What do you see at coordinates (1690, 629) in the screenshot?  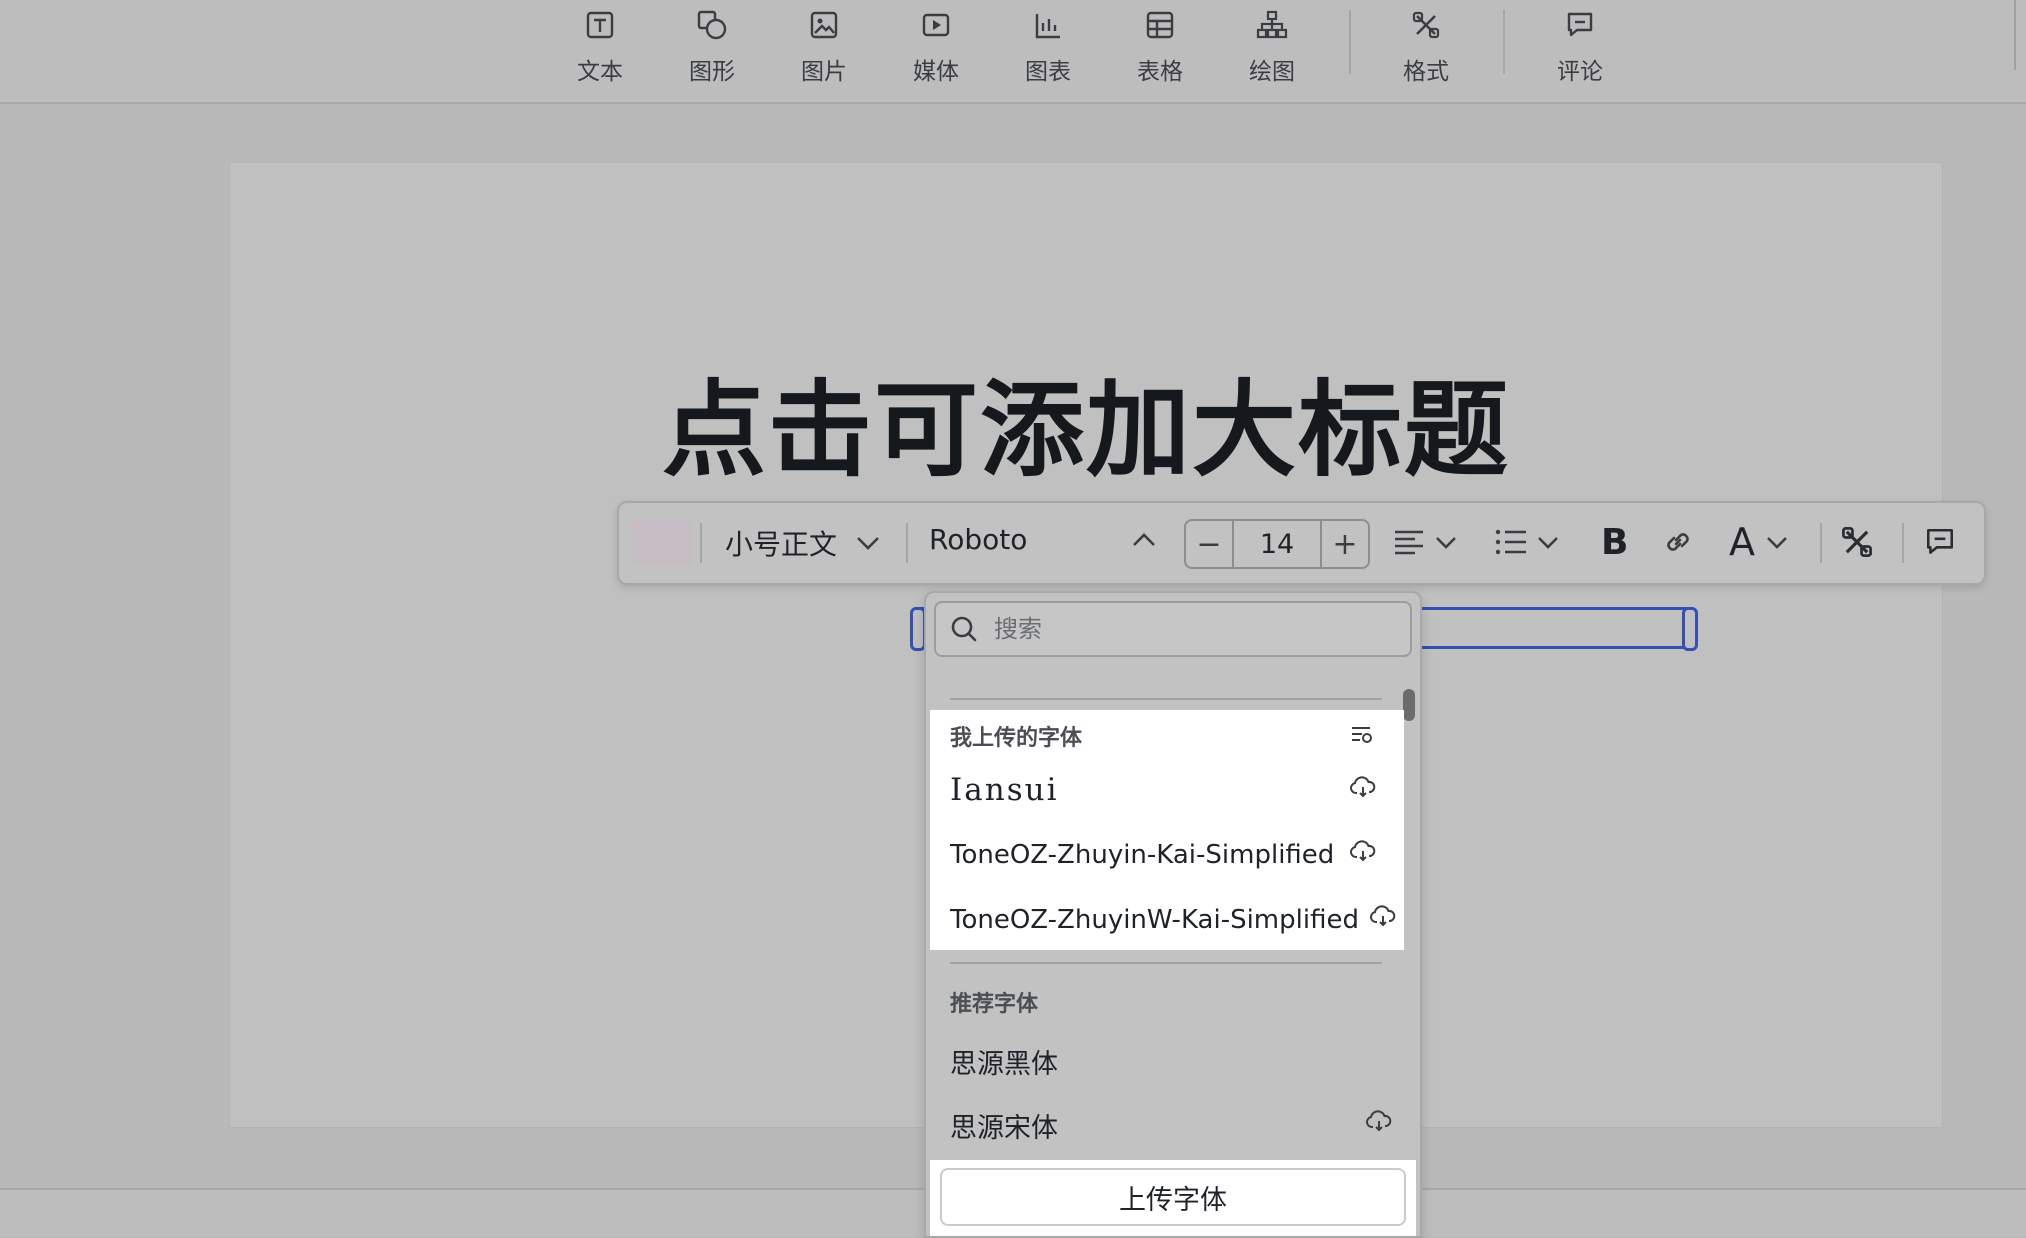 I see `resize-handle-right` at bounding box center [1690, 629].